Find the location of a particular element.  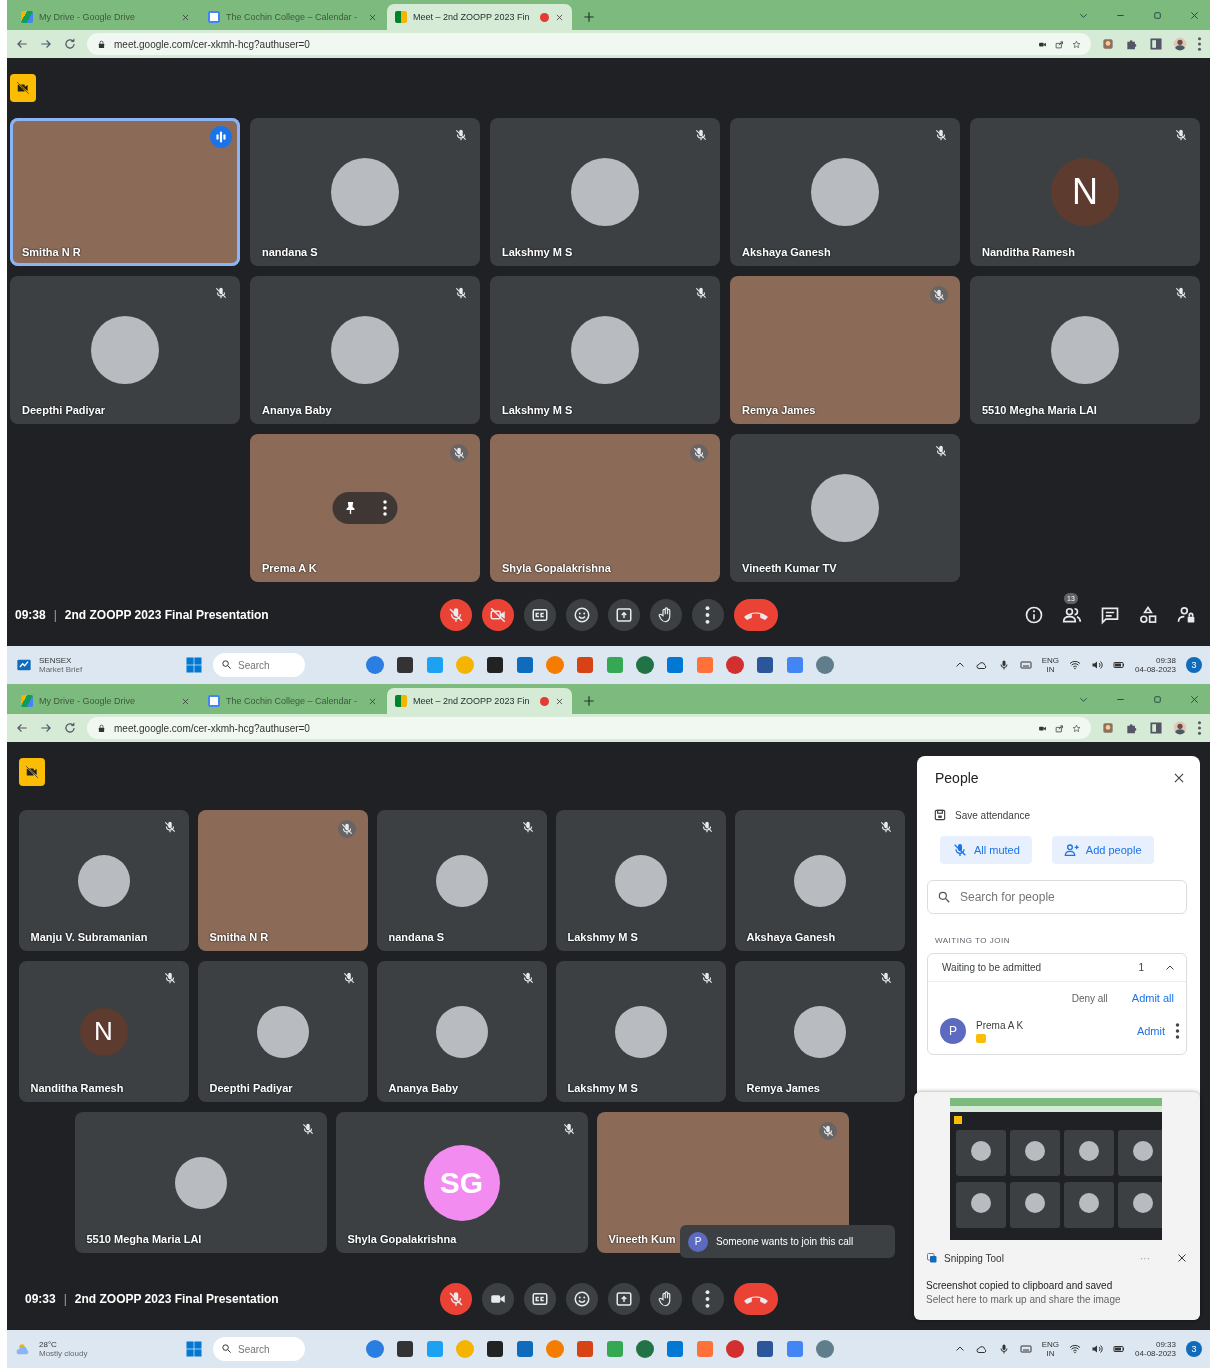

add-people-button: Add people is located at coordinates (1102, 850).